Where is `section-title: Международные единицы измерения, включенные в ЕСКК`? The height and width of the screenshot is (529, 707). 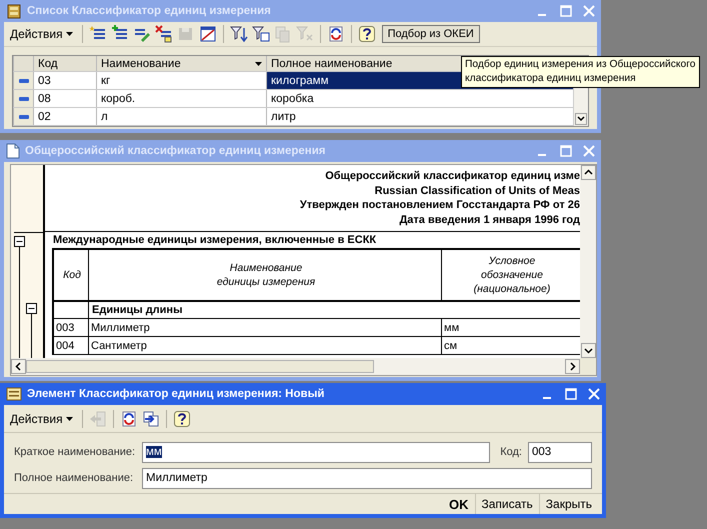
section-title: Международные единицы измерения, включенные в ЕСКК is located at coordinates (215, 240).